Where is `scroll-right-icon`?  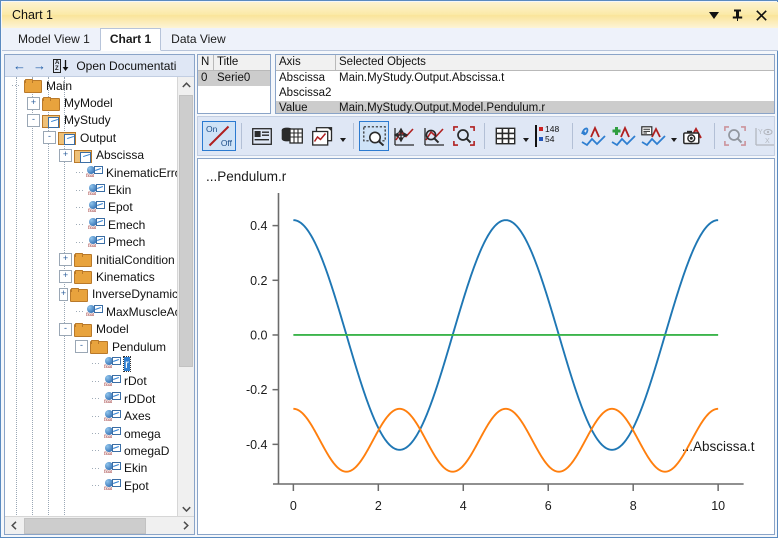
scroll-right-icon is located at coordinates (185, 525).